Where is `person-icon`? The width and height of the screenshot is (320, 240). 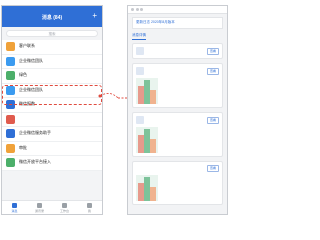
person-icon is located at coordinates (89, 205).